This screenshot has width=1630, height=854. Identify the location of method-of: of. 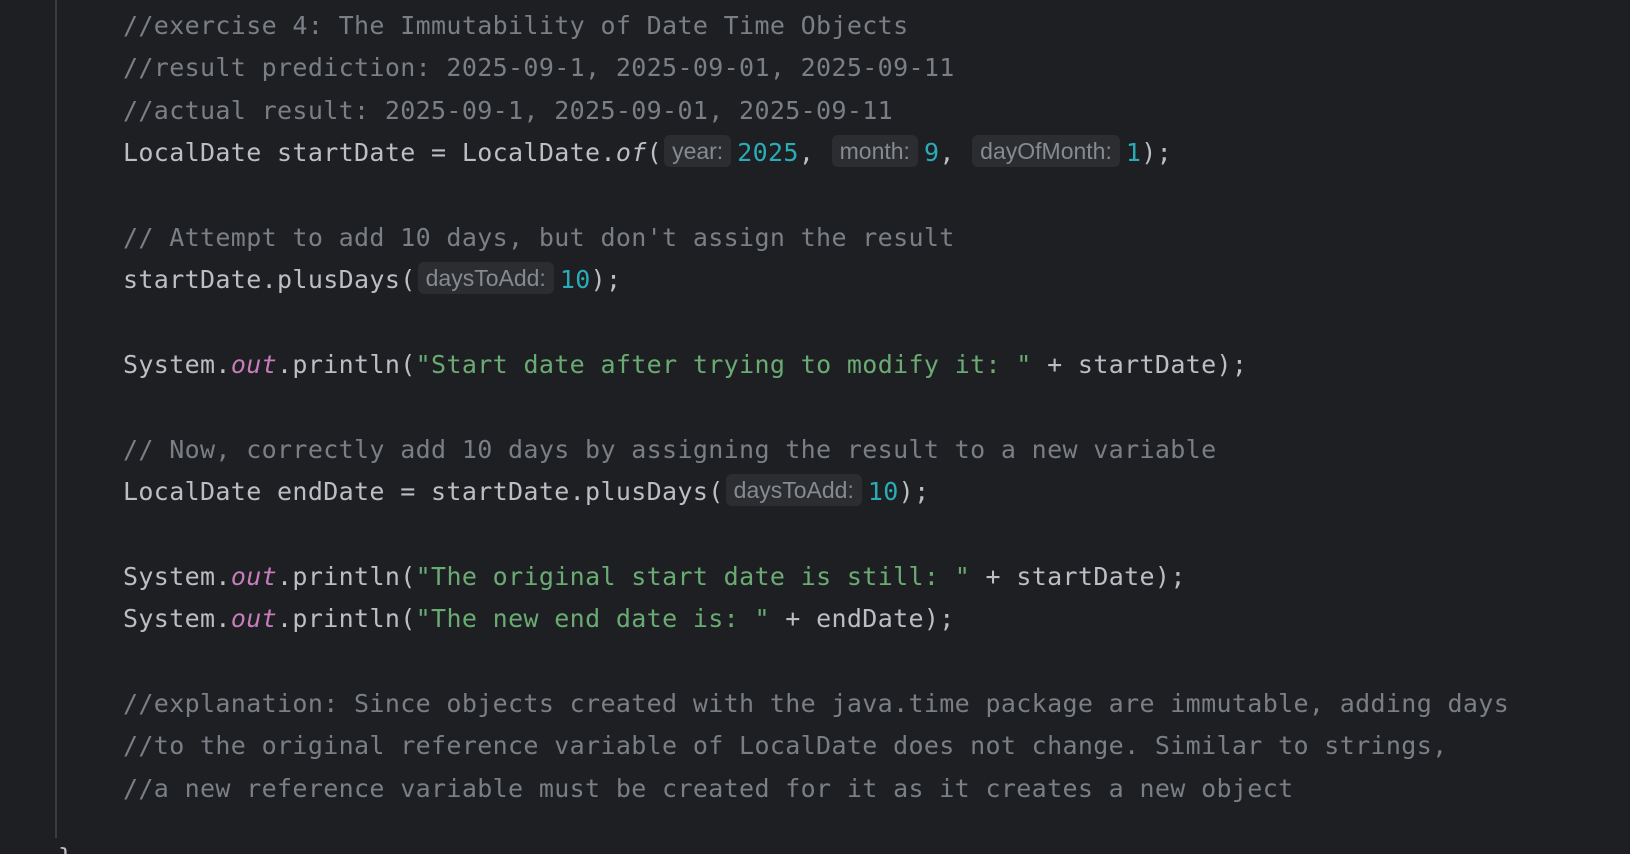
(631, 152).